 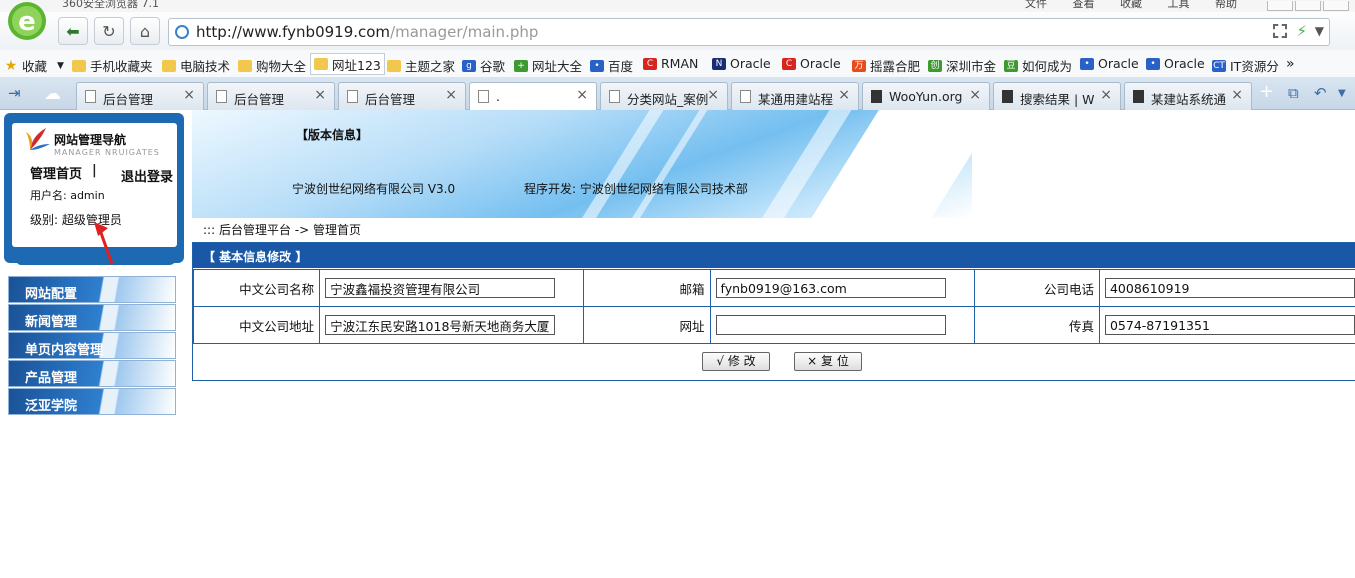 I want to click on website-label: 网址, so click(x=647, y=325).